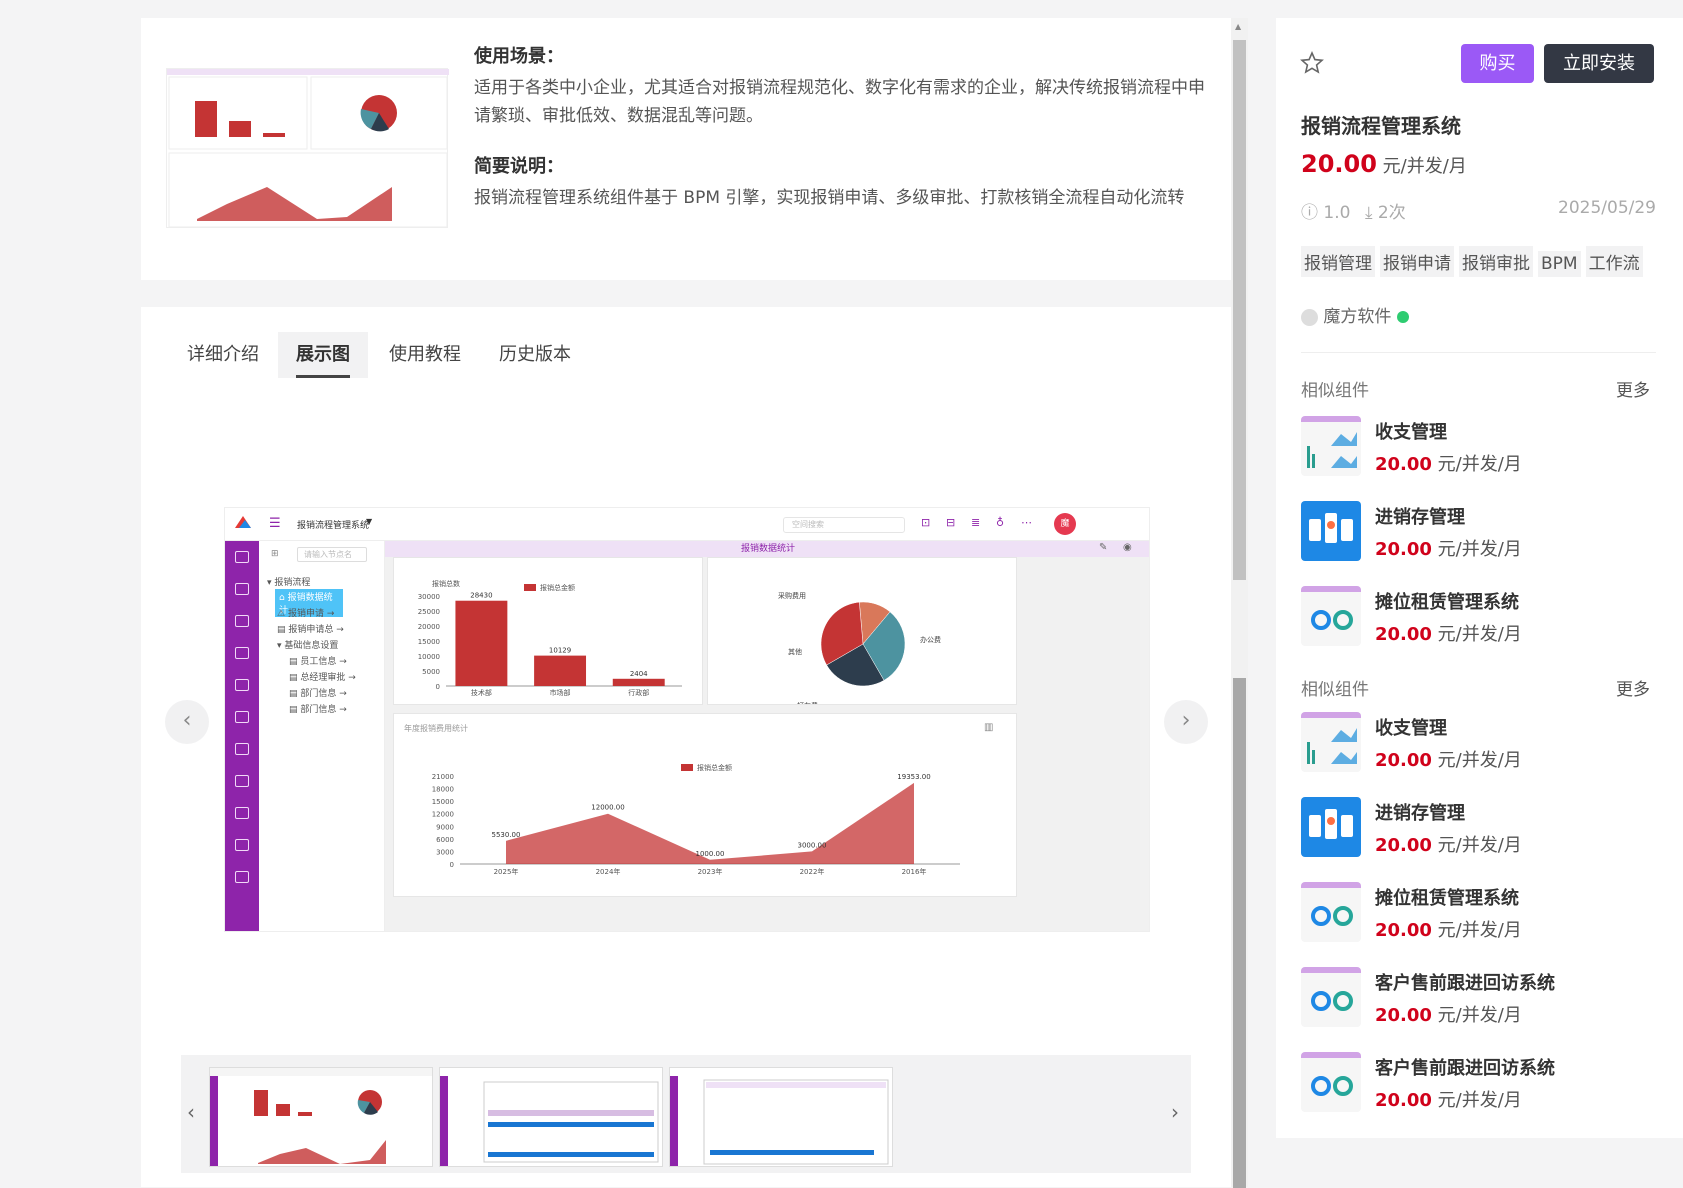 The image size is (1683, 1188). I want to click on home-icon, so click(242, 557).